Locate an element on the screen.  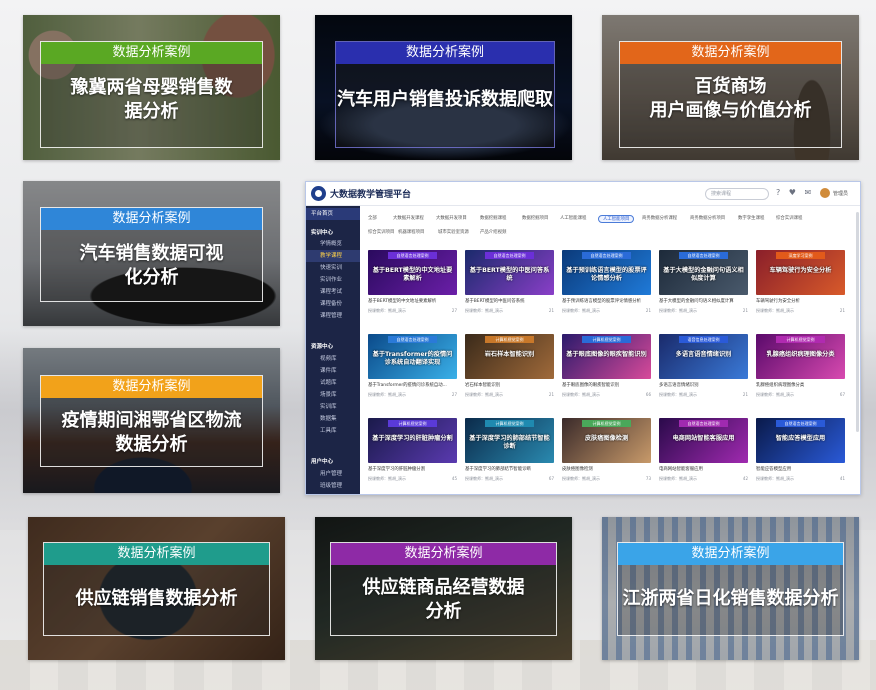
user-name: 管理员 is located at coordinates (840, 193).